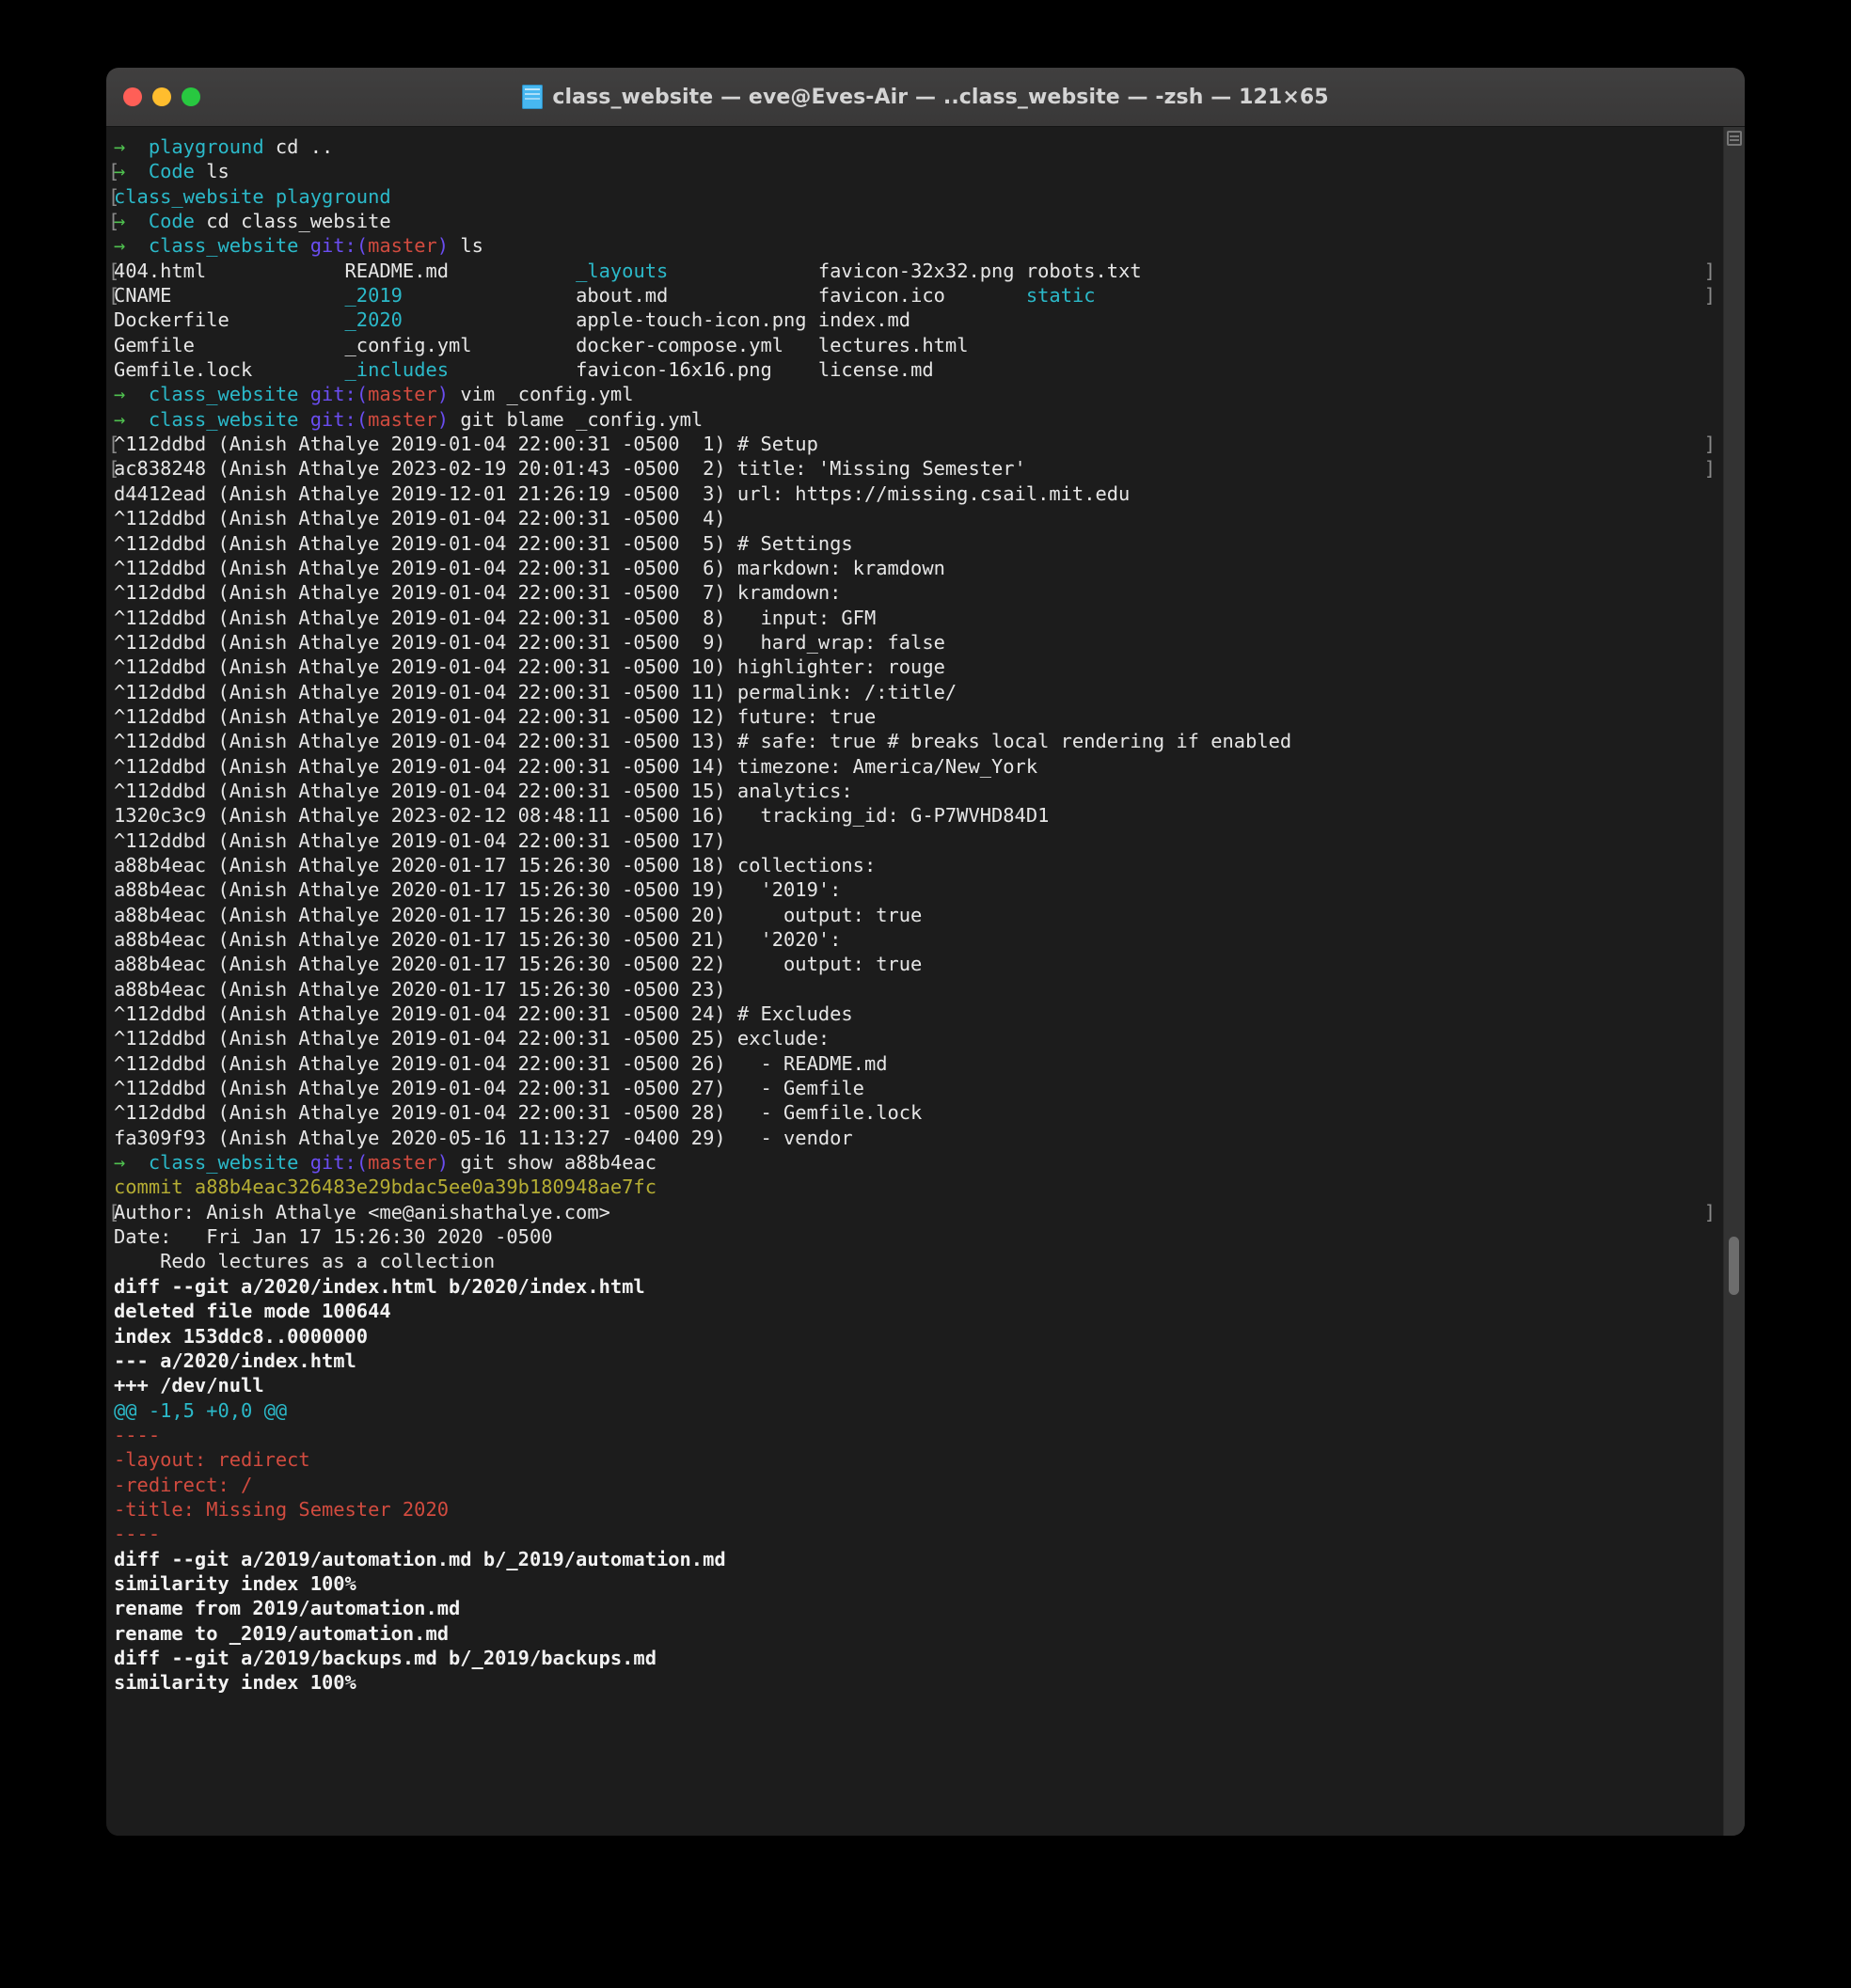 This screenshot has height=1988, width=1851. What do you see at coordinates (191, 96) in the screenshot?
I see `zoom-button` at bounding box center [191, 96].